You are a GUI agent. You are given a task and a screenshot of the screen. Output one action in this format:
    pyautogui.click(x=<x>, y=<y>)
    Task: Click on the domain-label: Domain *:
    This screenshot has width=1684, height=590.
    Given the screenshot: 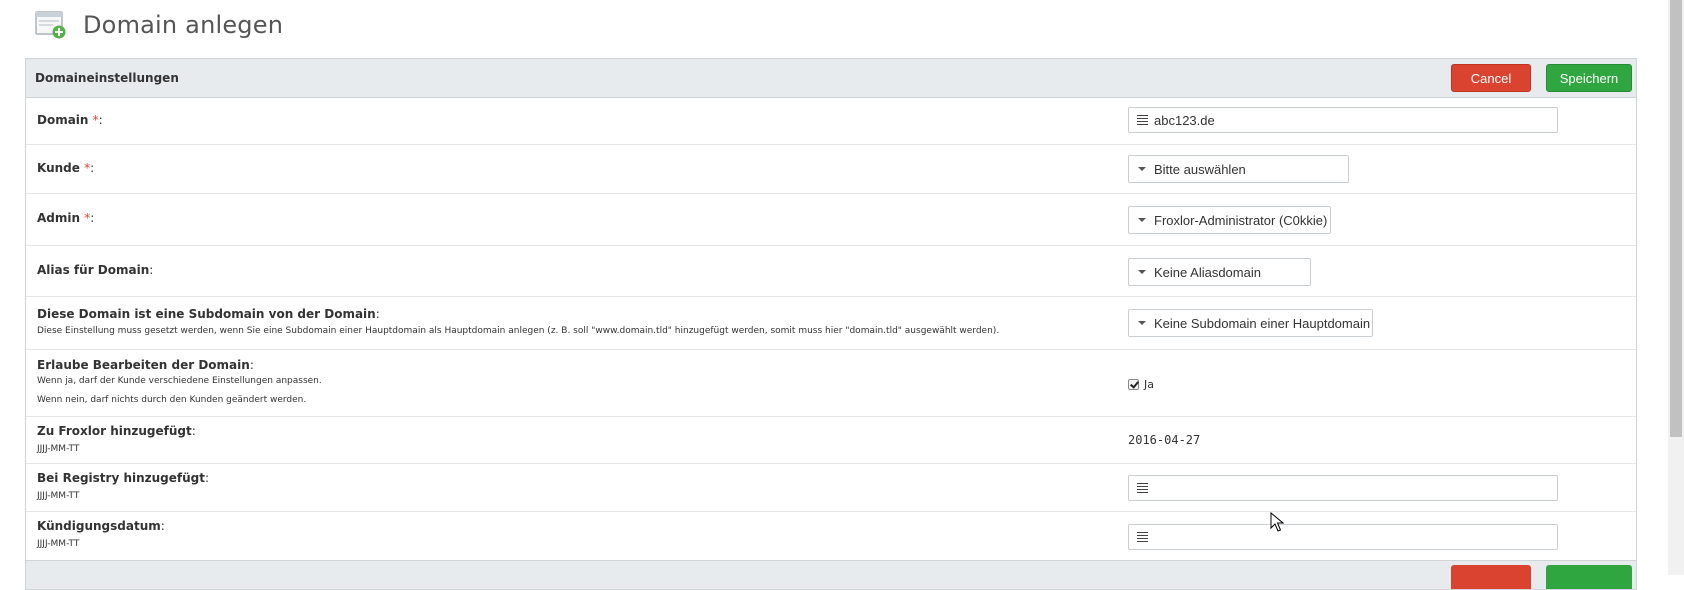 What is the action you would take?
    pyautogui.click(x=70, y=120)
    